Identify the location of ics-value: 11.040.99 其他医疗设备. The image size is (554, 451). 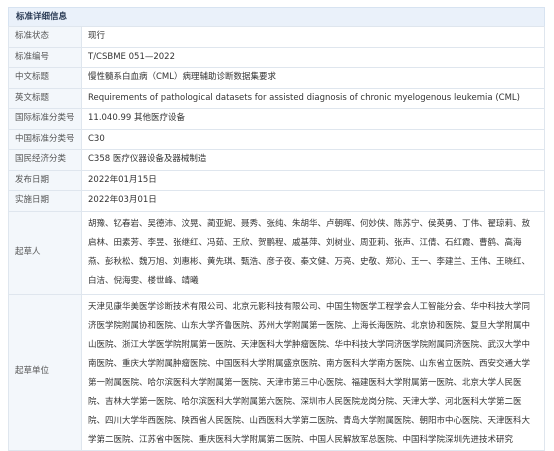
(313, 119).